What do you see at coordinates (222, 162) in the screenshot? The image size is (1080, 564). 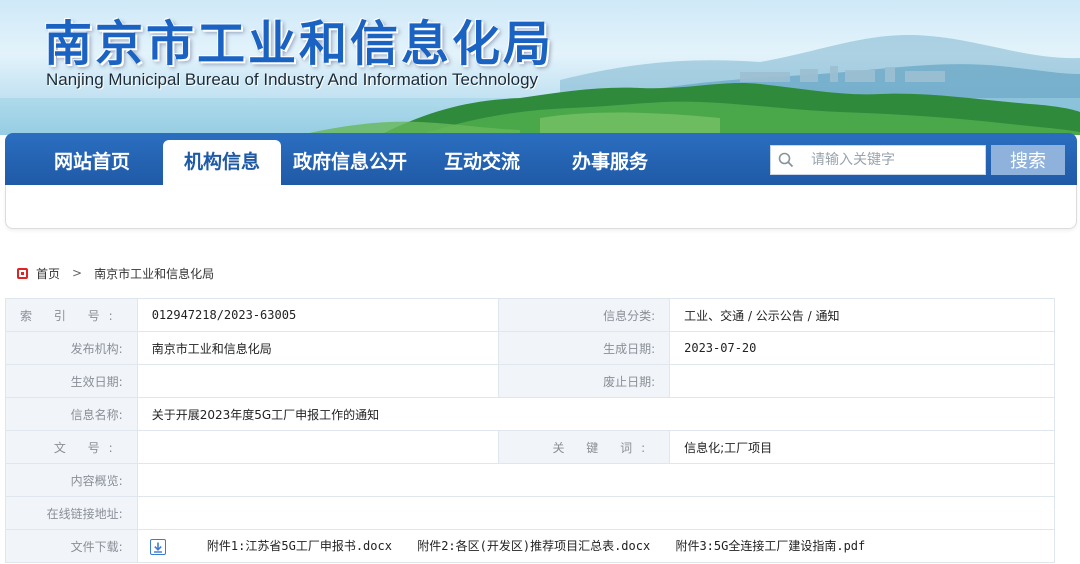 I see `nav-item-organization: 机构信息` at bounding box center [222, 162].